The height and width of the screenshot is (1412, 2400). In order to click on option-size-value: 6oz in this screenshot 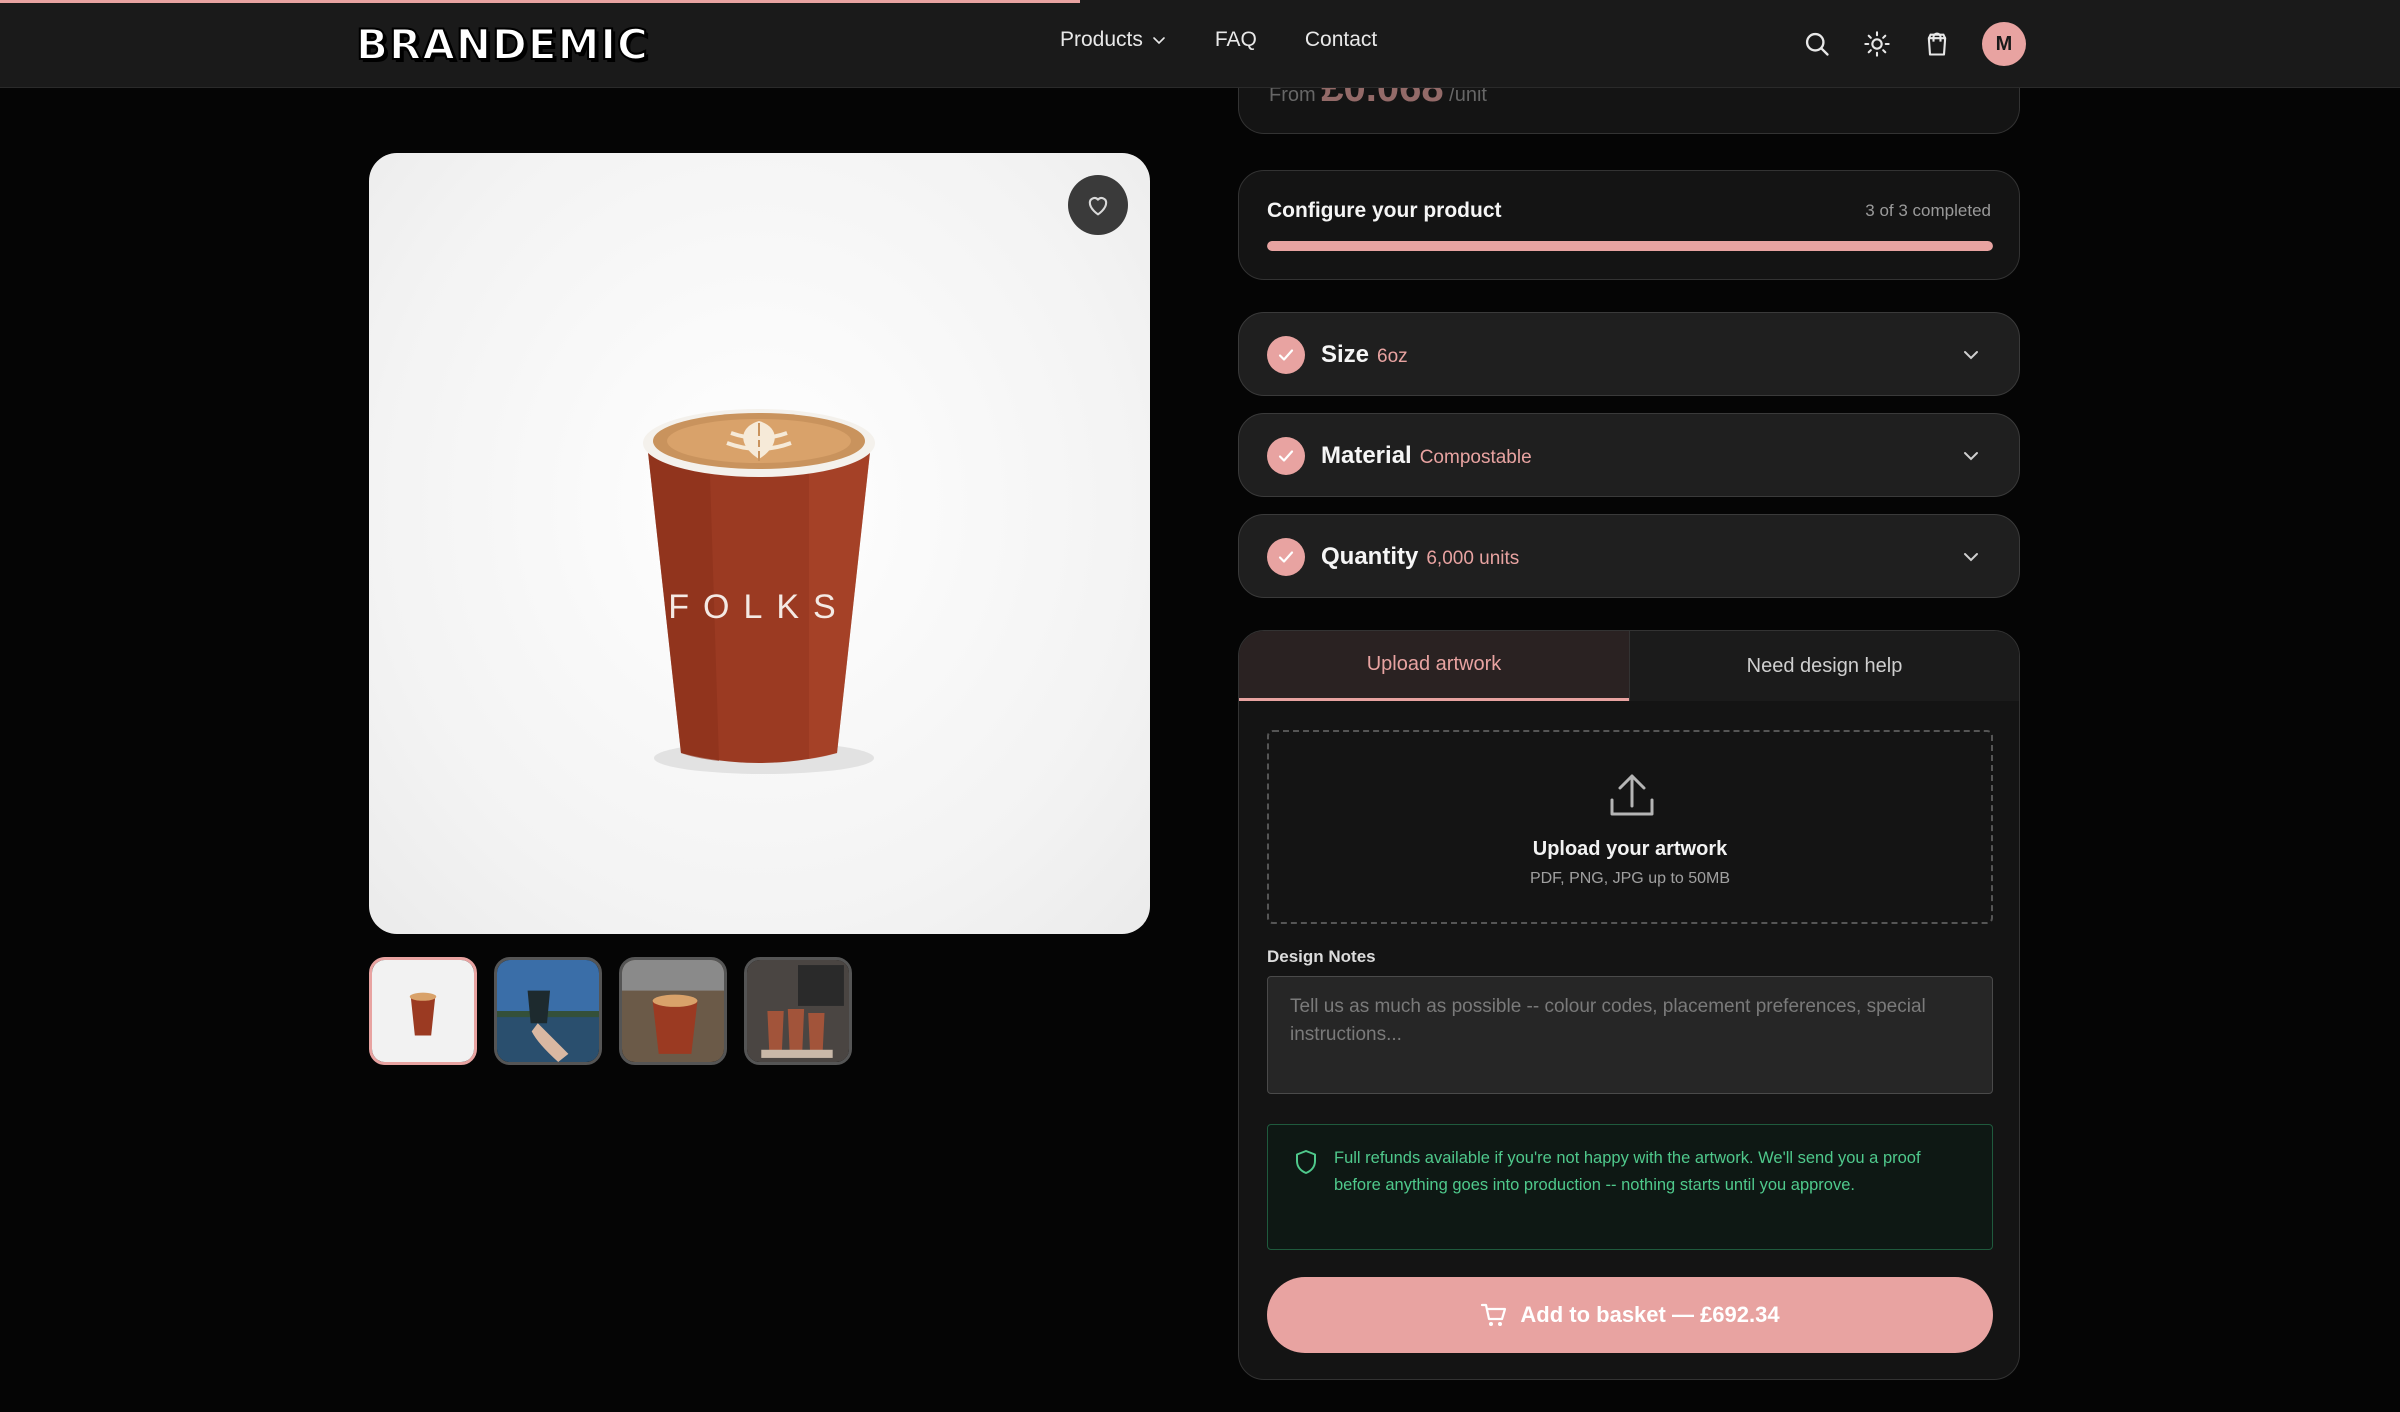, I will do `click(1392, 356)`.